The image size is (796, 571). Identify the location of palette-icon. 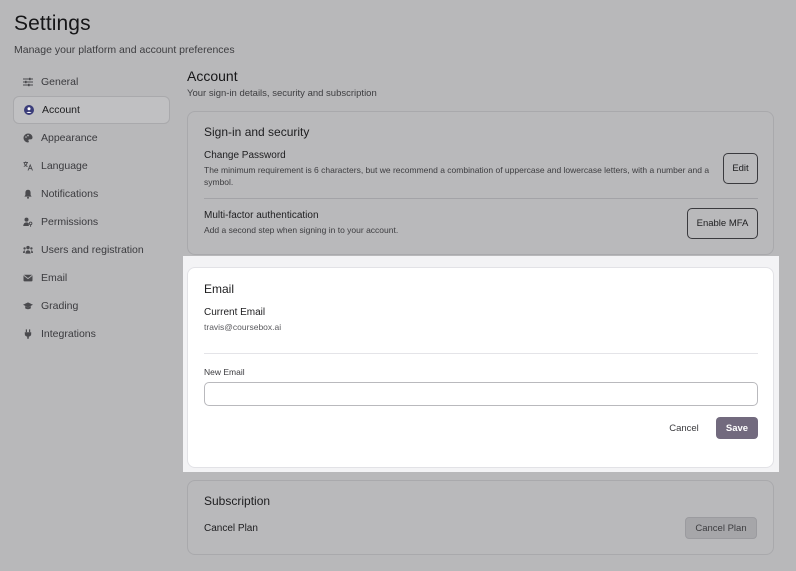
(28, 138).